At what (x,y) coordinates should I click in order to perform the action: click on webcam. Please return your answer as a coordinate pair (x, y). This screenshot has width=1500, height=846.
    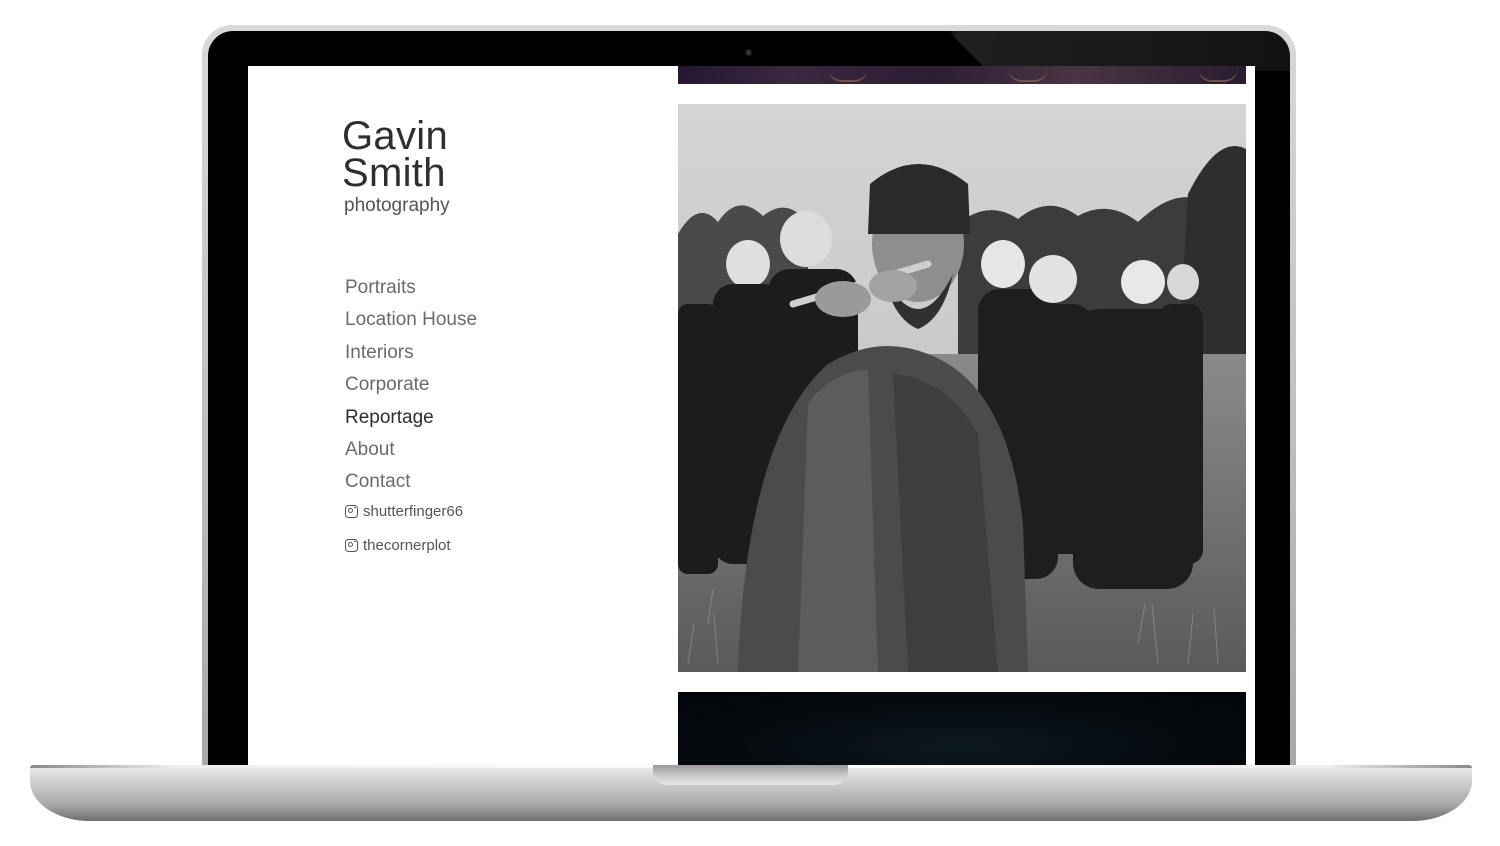
    Looking at the image, I should click on (748, 52).